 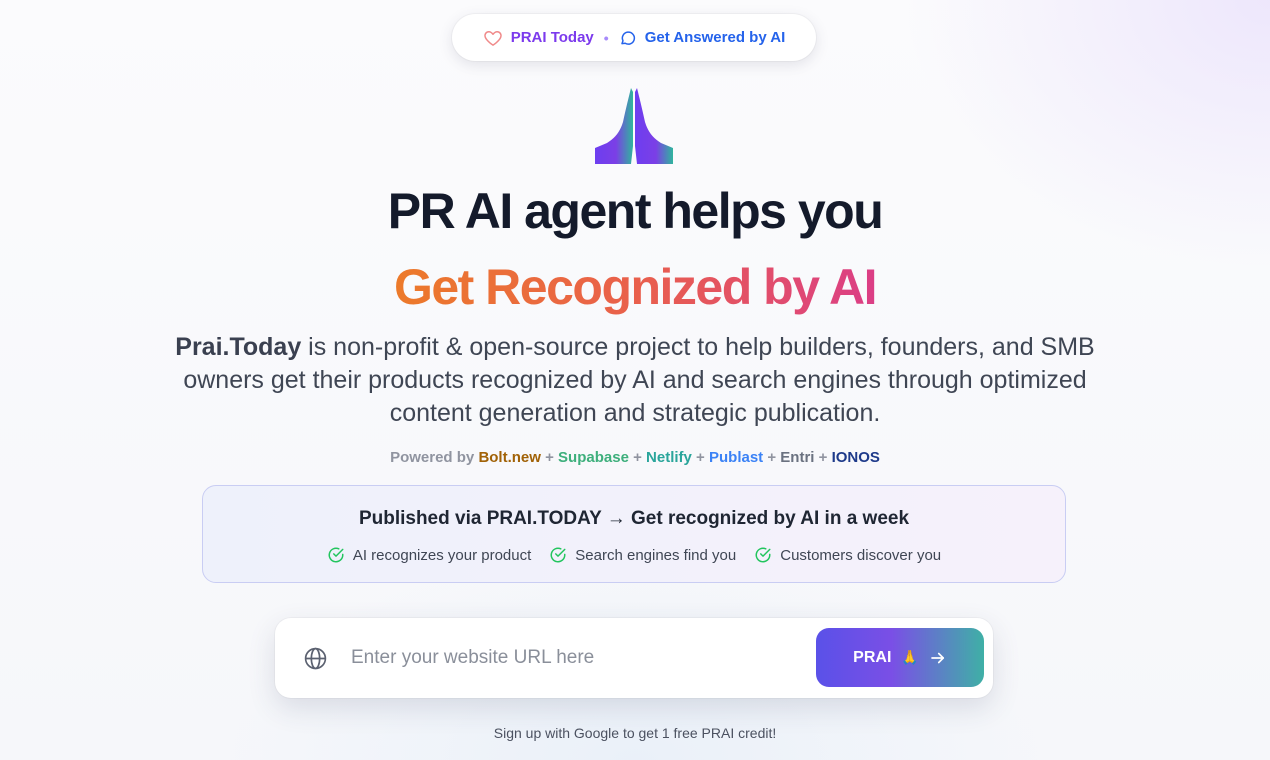 What do you see at coordinates (872, 657) in the screenshot?
I see `submit-button-label: PRAI` at bounding box center [872, 657].